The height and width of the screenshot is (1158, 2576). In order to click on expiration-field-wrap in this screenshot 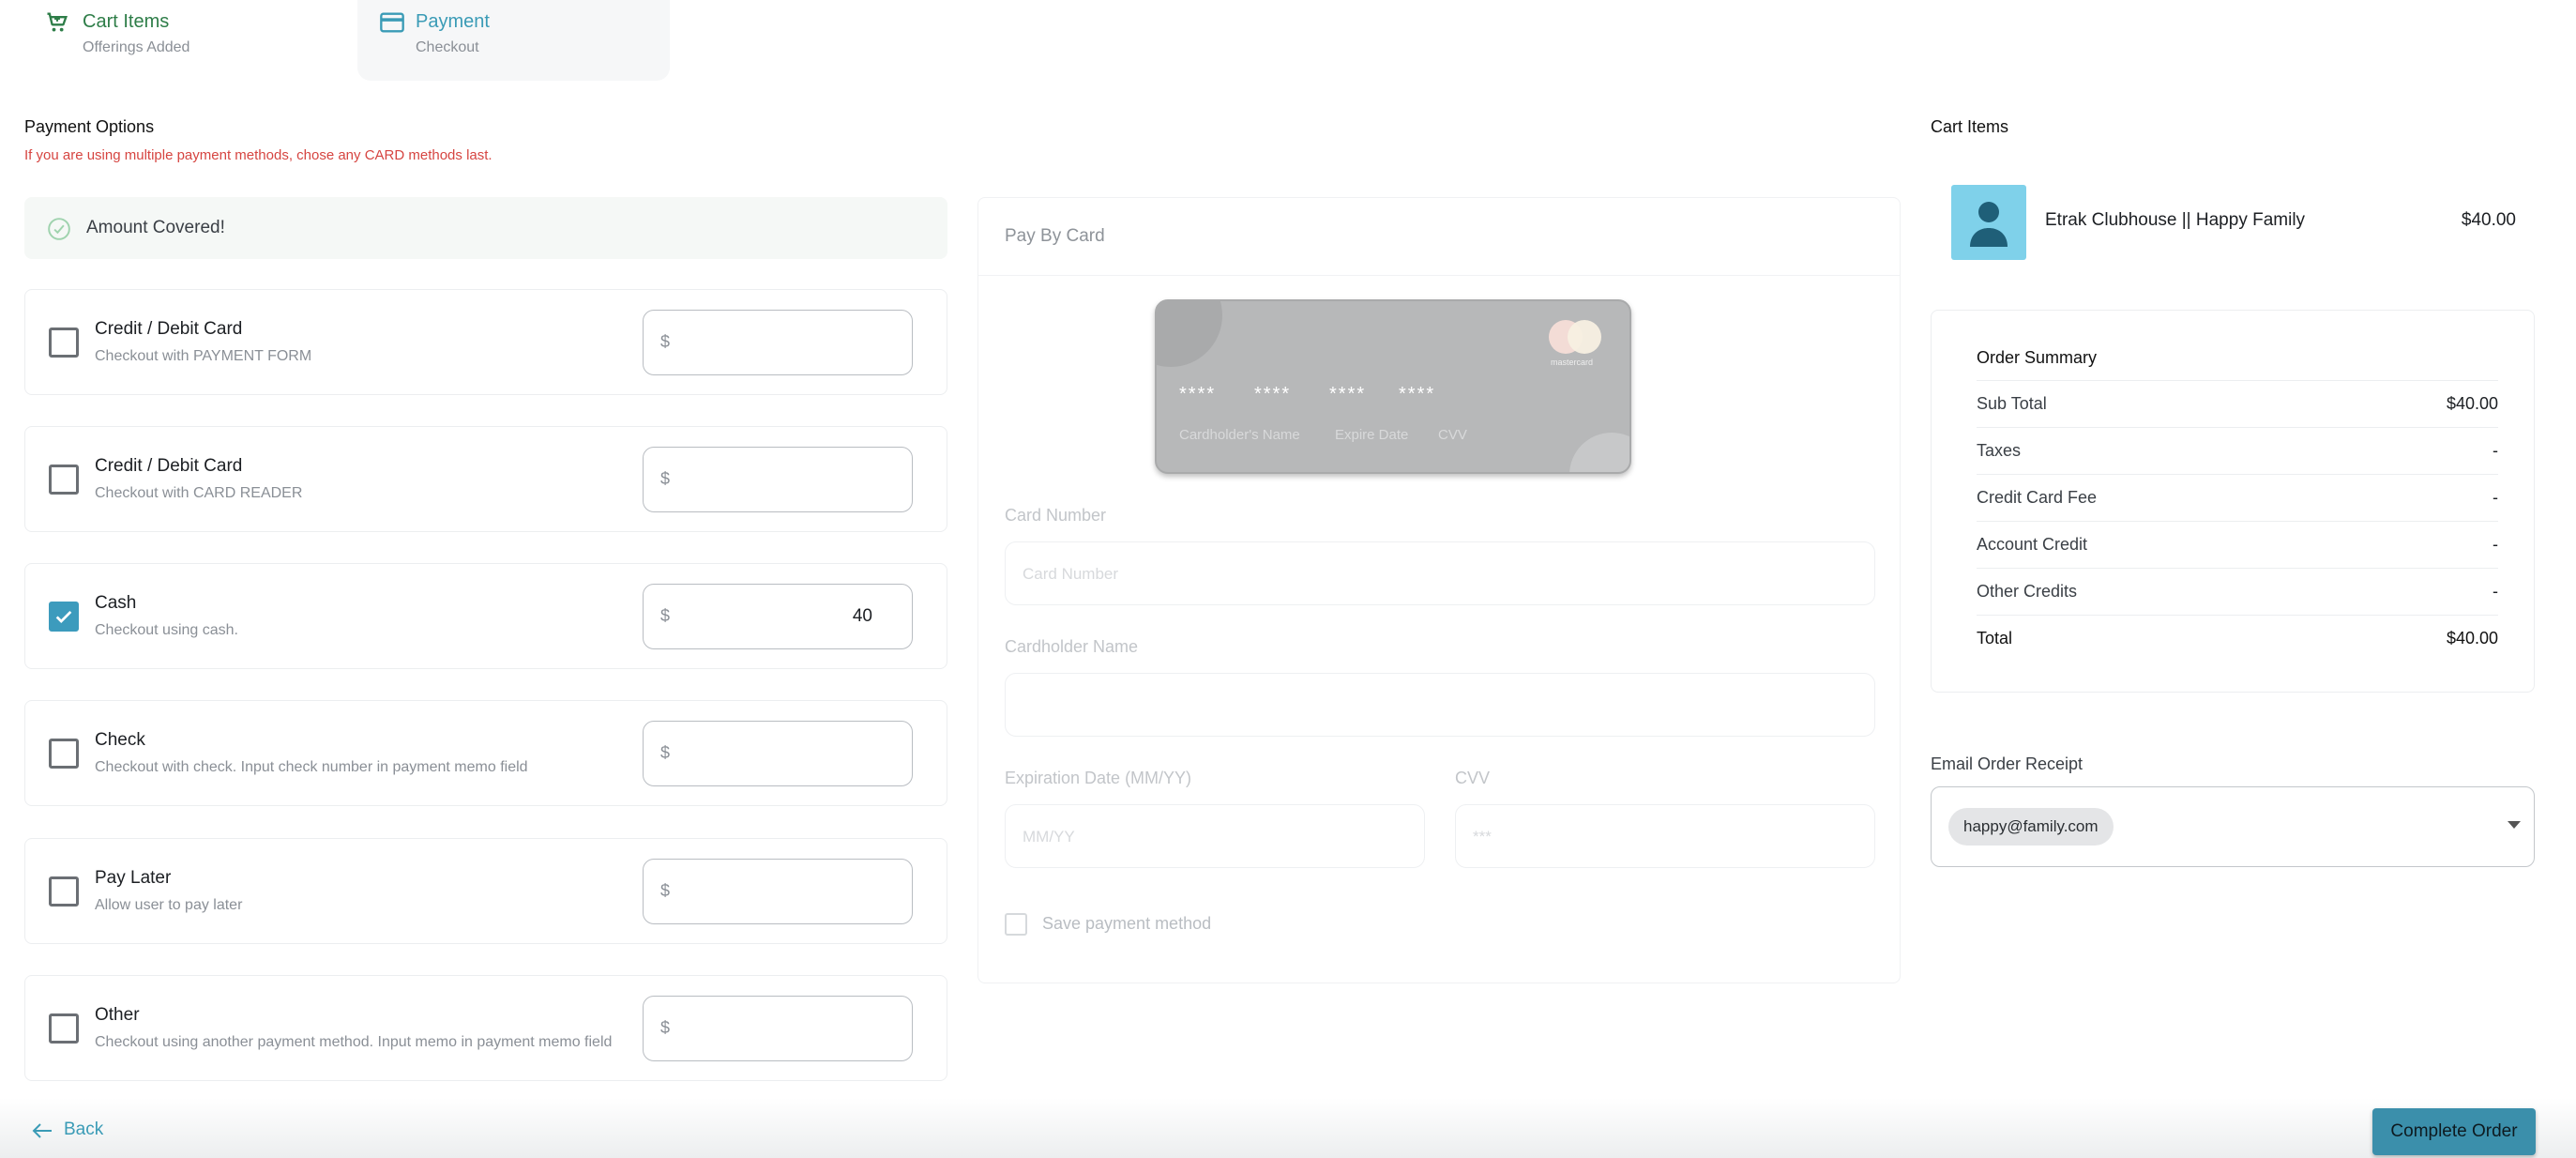, I will do `click(1215, 836)`.